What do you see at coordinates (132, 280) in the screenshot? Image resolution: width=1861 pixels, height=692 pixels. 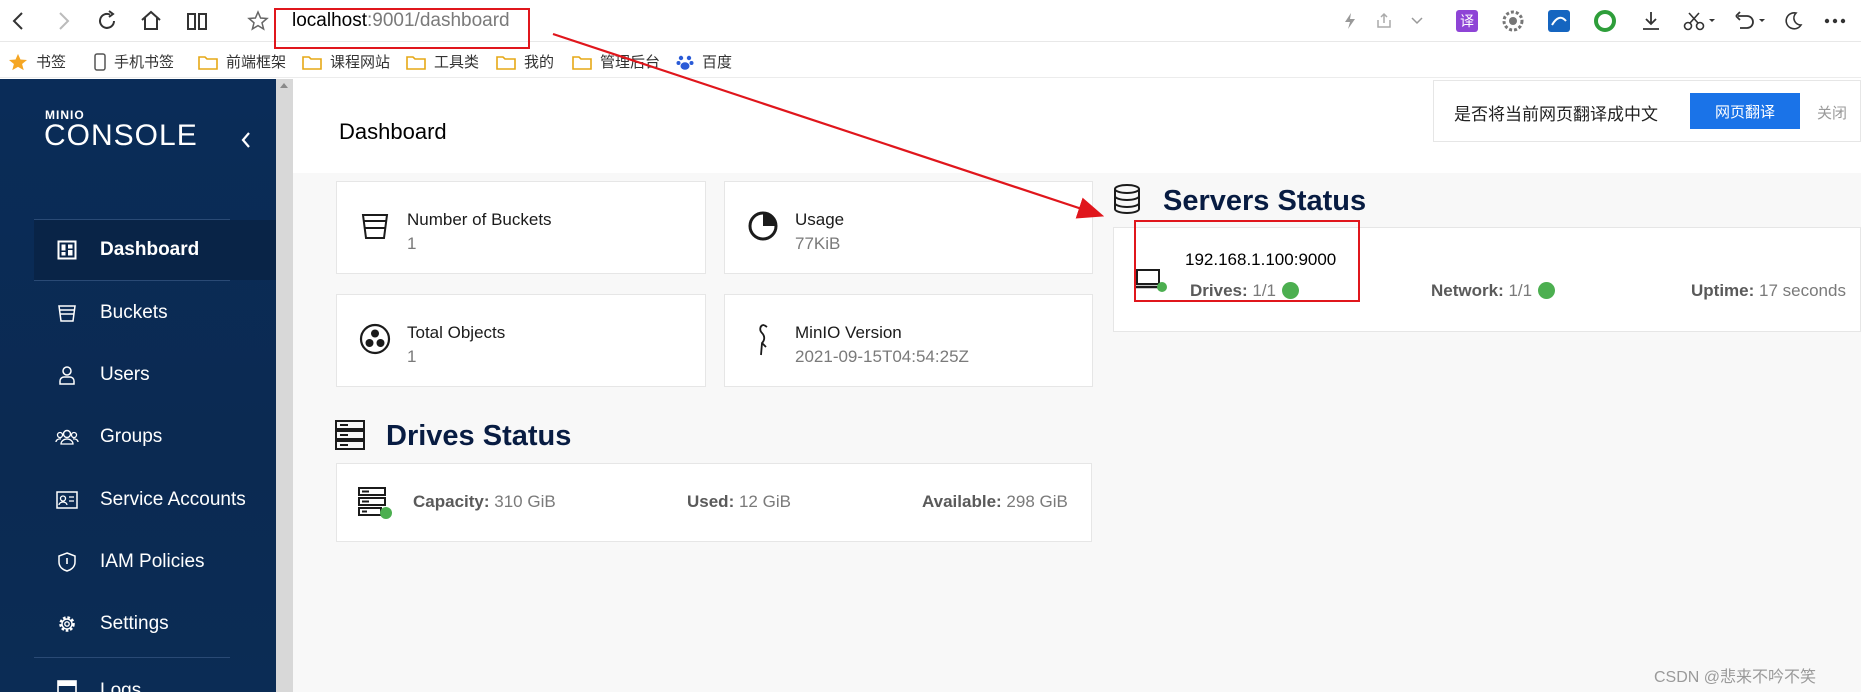 I see `sidebar-divider` at bounding box center [132, 280].